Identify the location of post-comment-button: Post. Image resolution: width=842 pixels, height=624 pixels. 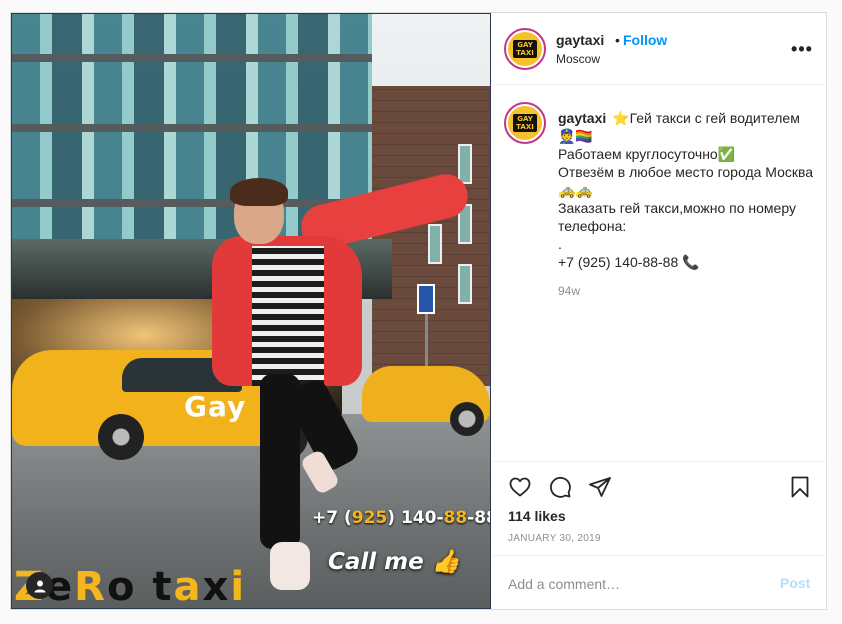
(795, 583).